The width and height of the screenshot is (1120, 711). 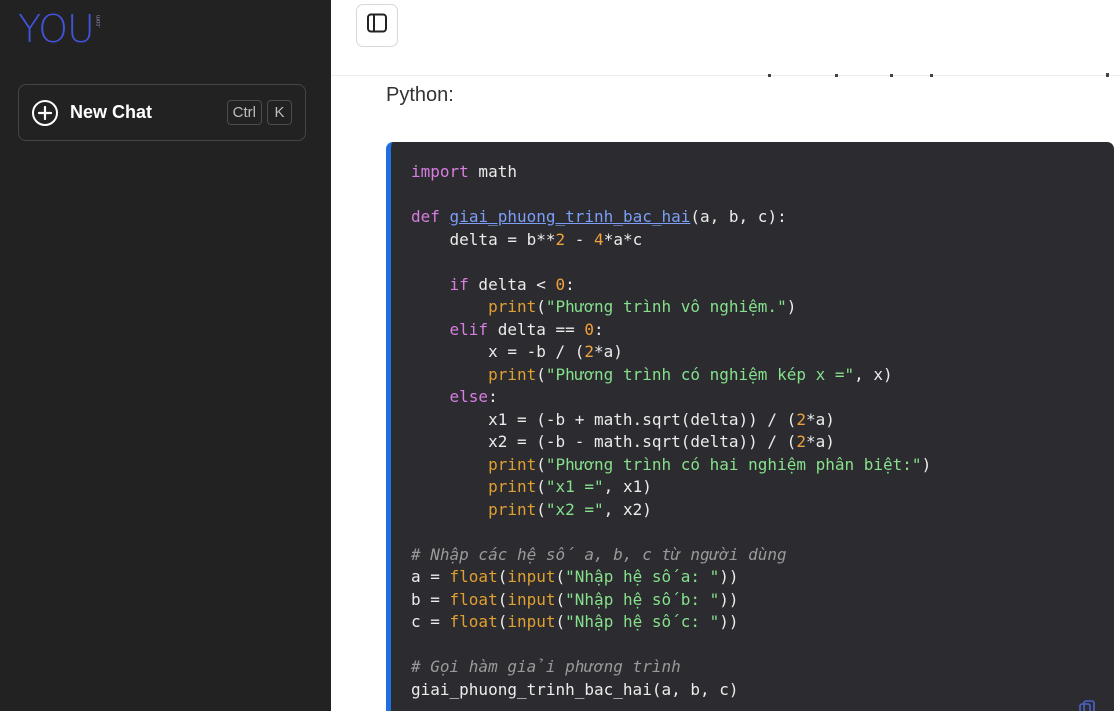 I want to click on code-token: ), so click(x=791, y=306).